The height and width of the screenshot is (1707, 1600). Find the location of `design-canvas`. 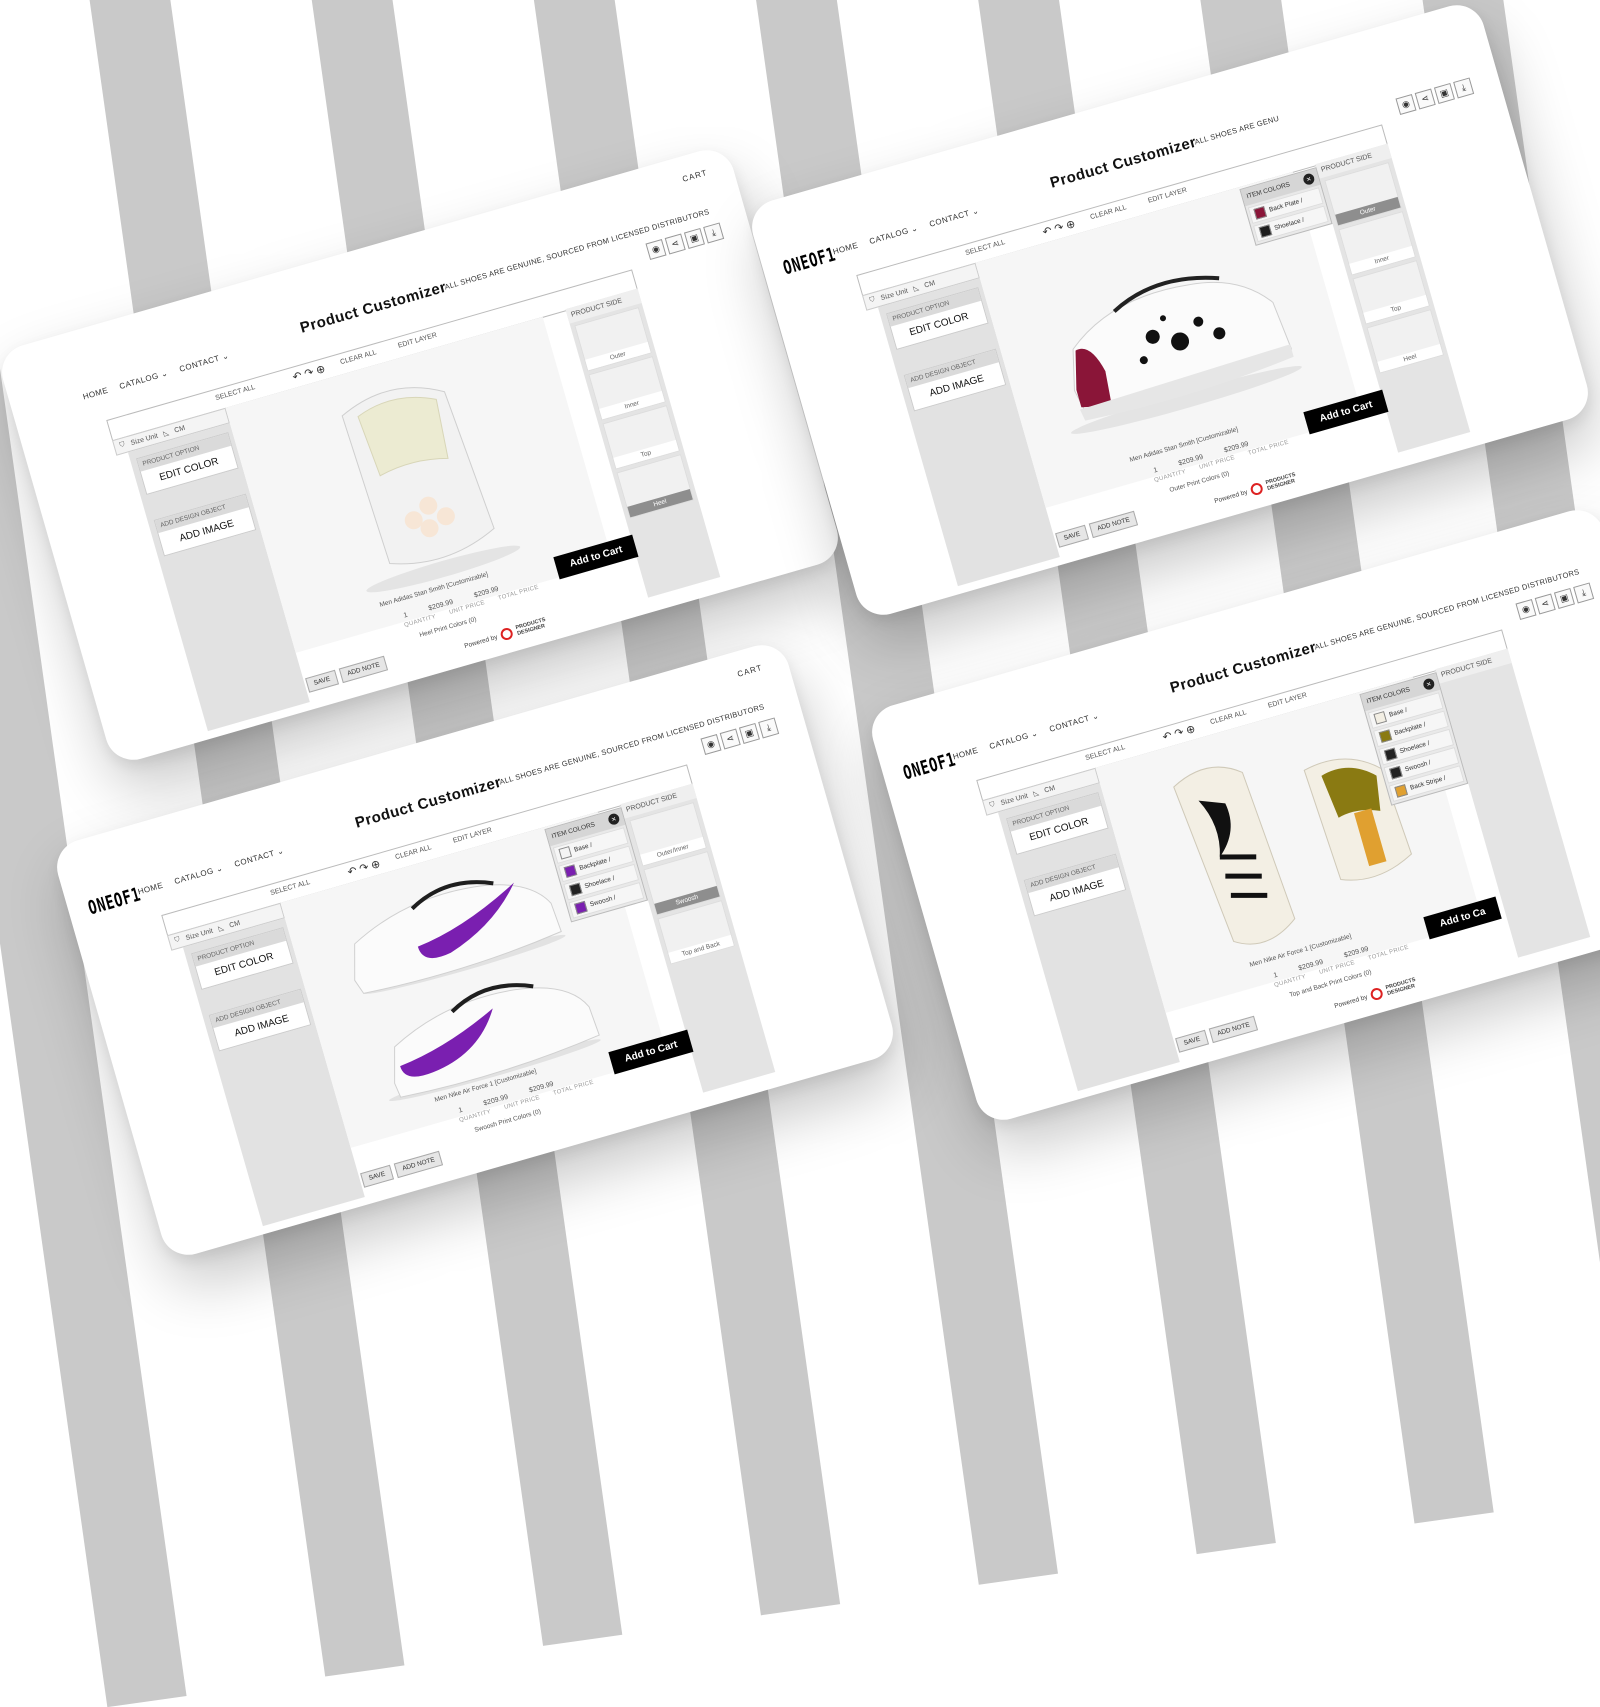

design-canvas is located at coordinates (419, 484).